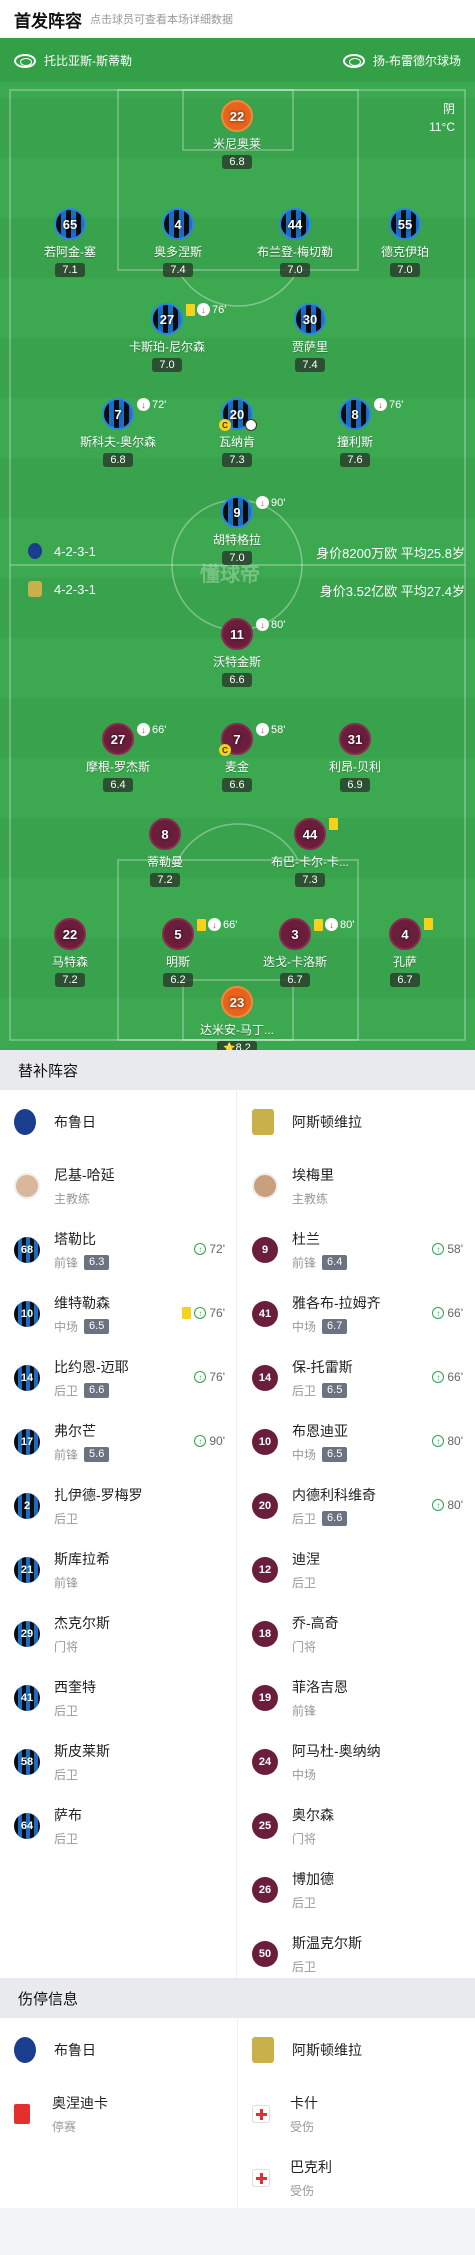  What do you see at coordinates (322, 1390) in the screenshot?
I see `sub-player-position: 后卫 6.5` at bounding box center [322, 1390].